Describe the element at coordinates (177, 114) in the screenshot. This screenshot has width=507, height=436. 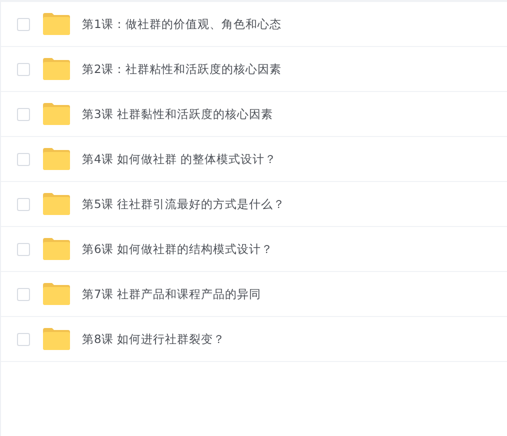
I see `folder-name: 第3课 社群黏性和活跃度的核心因素` at that location.